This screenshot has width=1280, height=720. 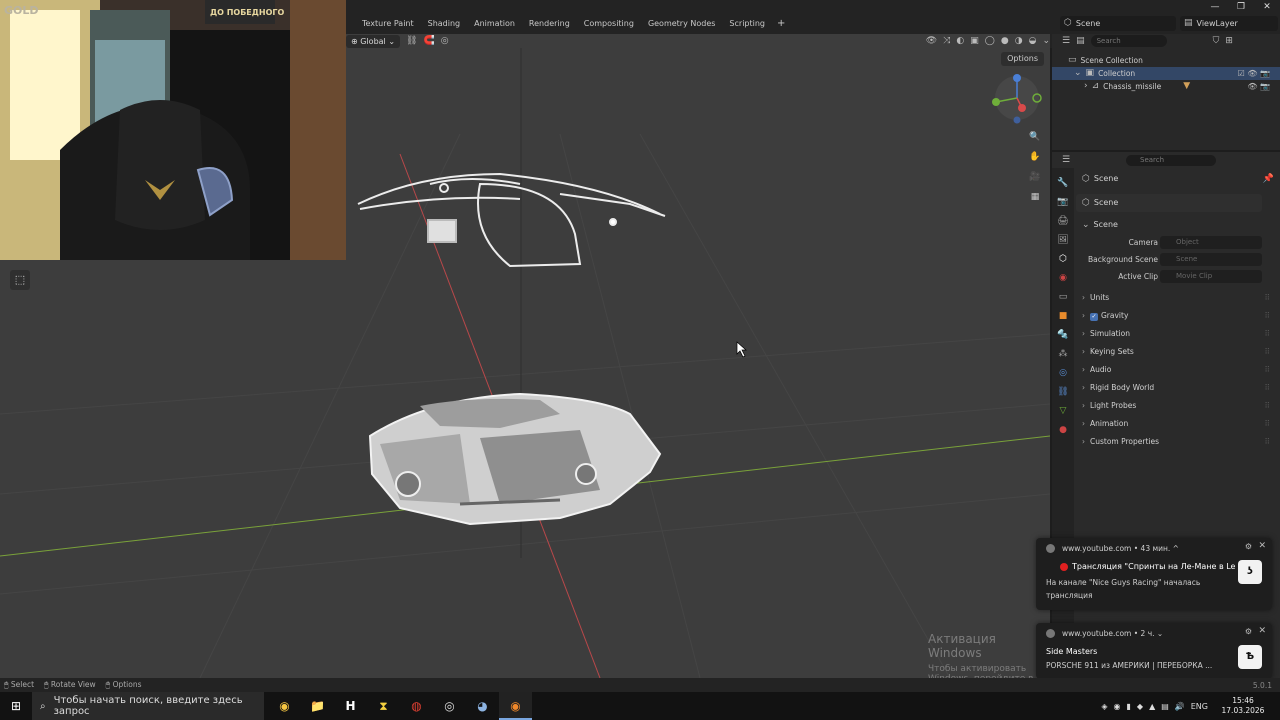 I want to click on obs-app-icon: ◎, so click(x=449, y=706).